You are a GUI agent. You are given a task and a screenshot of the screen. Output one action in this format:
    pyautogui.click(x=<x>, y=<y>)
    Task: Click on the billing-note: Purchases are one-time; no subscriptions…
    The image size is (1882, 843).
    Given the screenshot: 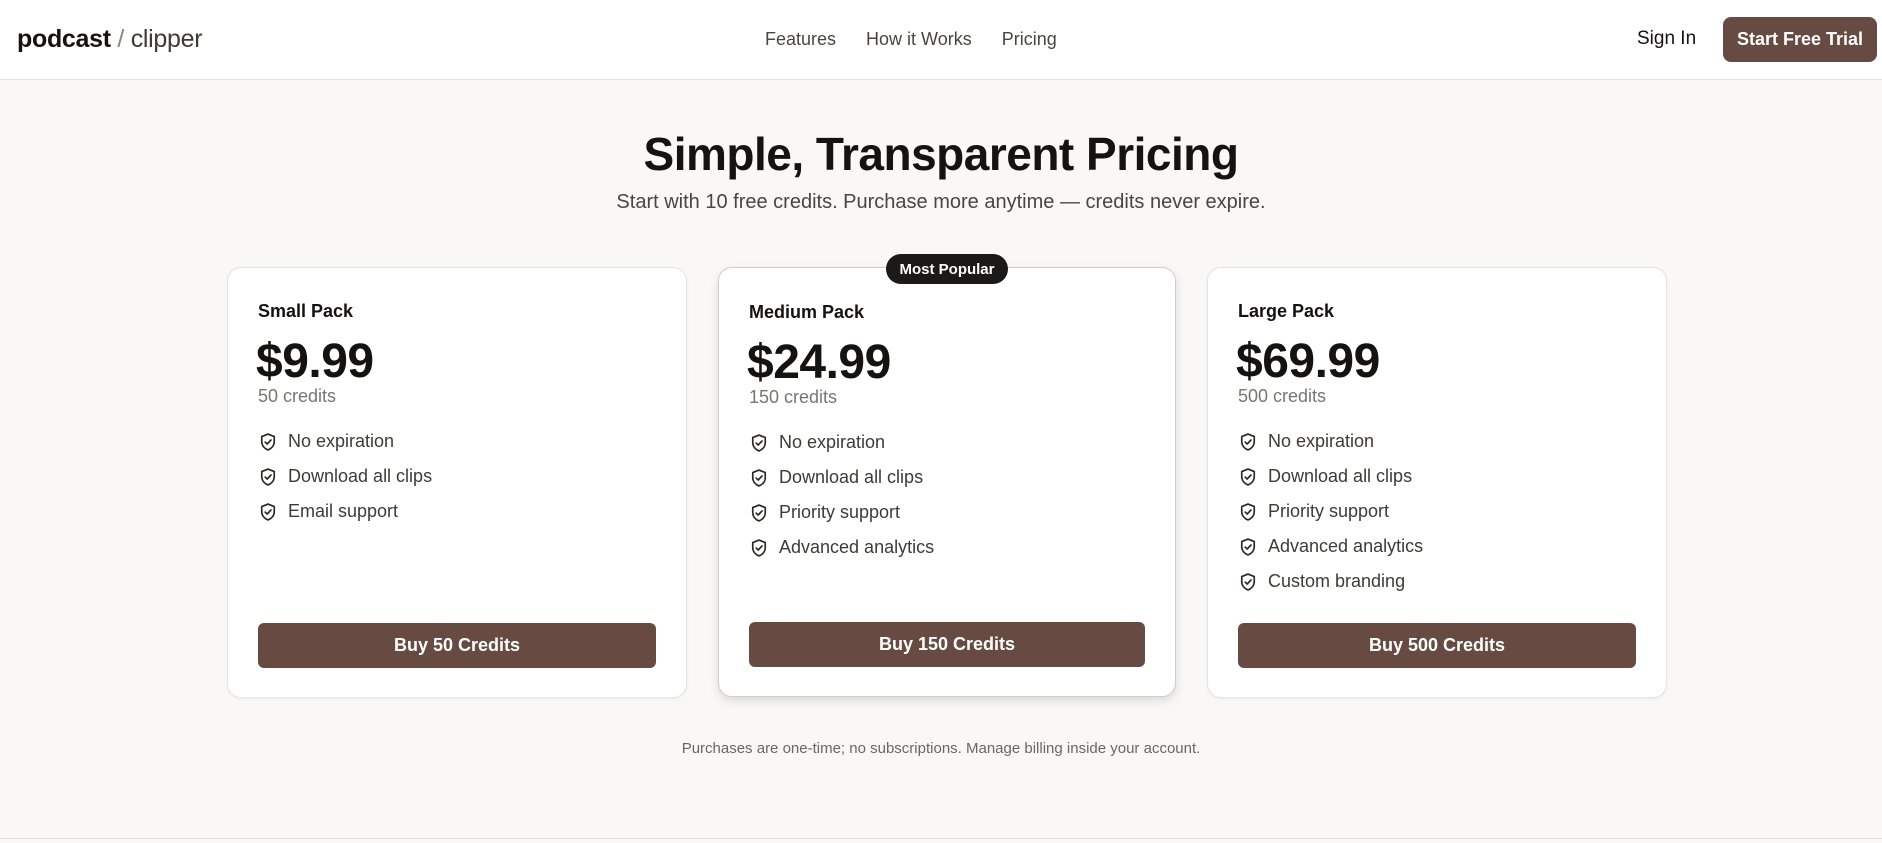 What is the action you would take?
    pyautogui.click(x=941, y=748)
    